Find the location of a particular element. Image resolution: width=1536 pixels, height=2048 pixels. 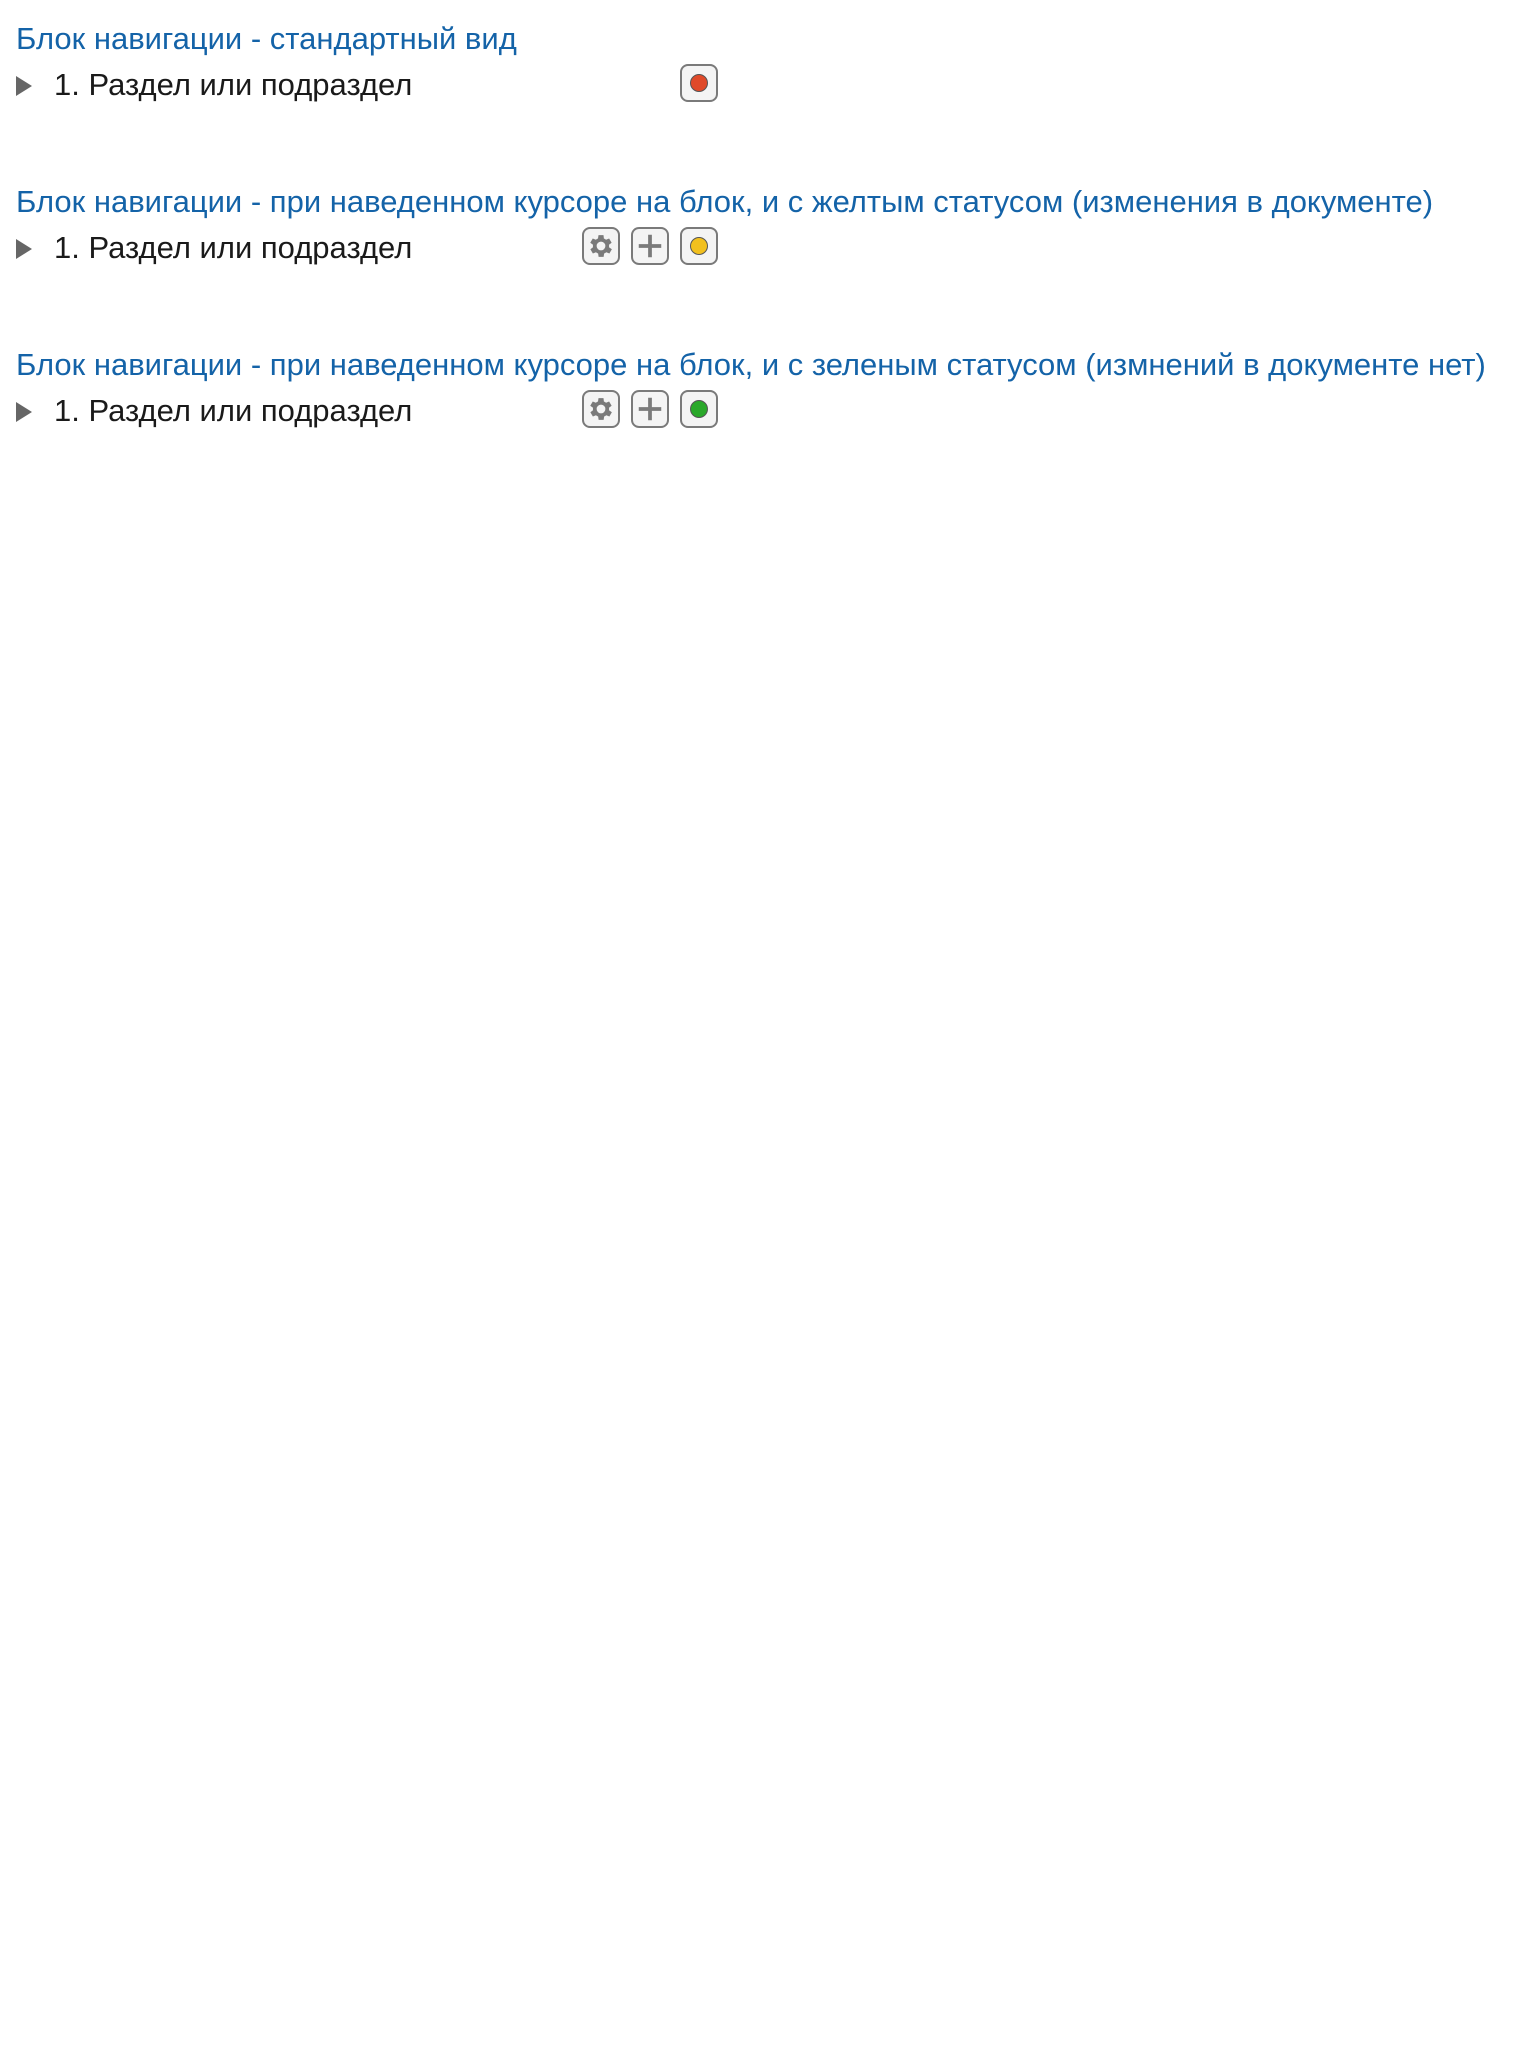

status-green-icon is located at coordinates (699, 409).